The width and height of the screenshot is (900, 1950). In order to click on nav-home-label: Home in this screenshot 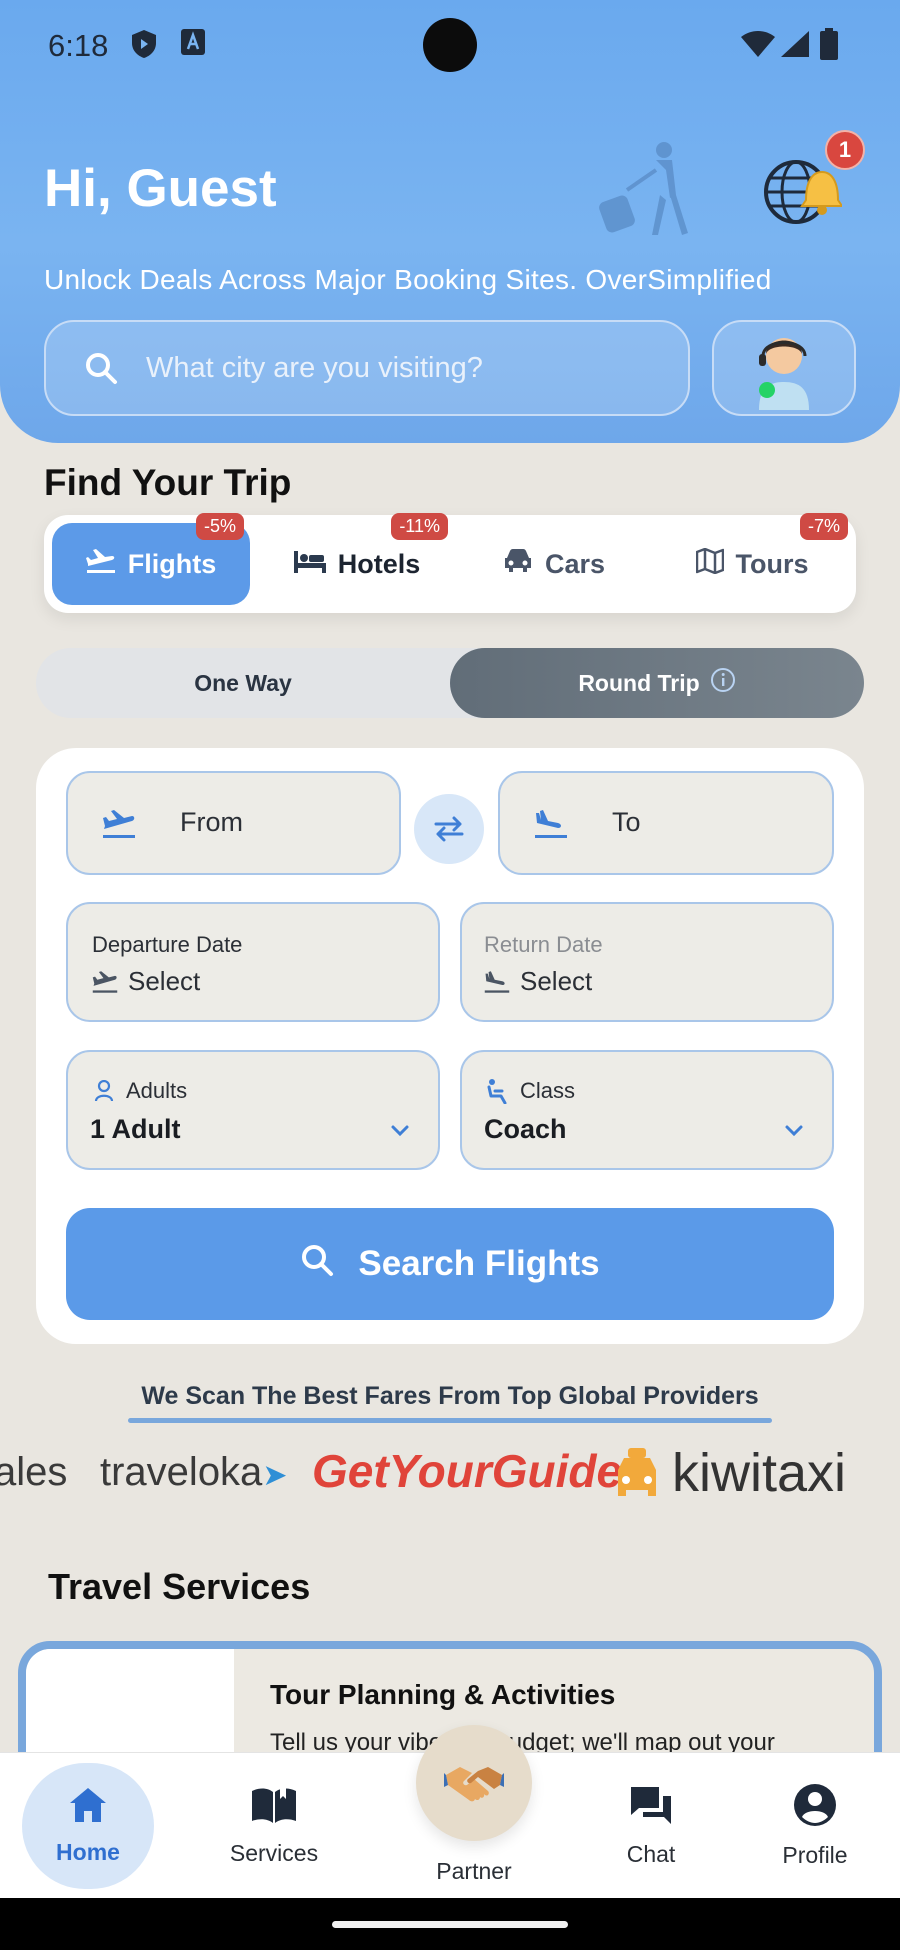, I will do `click(88, 1852)`.